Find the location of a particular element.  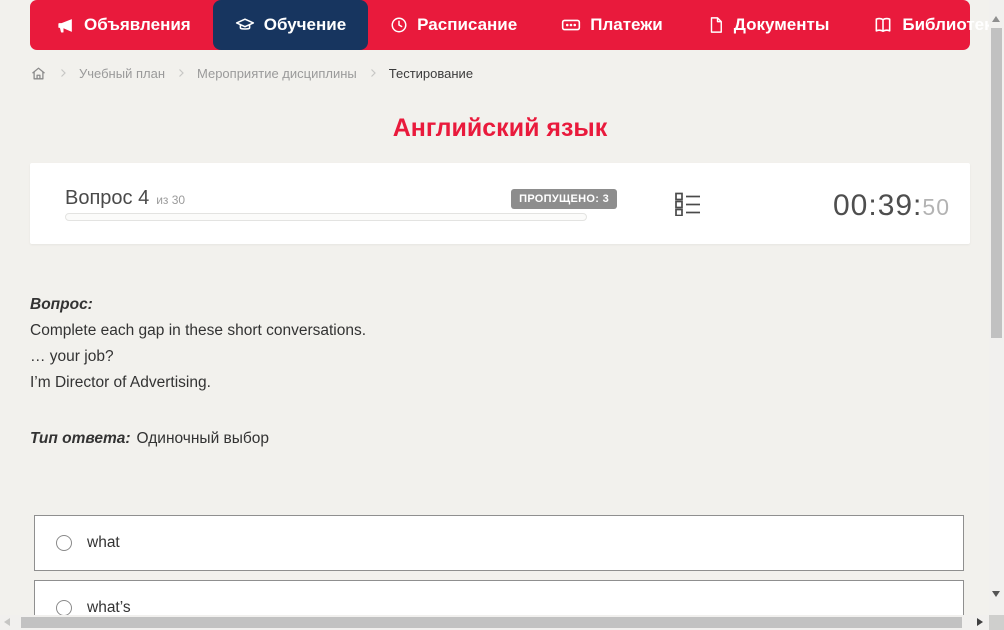

horizontal-scrollbar-thumb is located at coordinates (491, 622).